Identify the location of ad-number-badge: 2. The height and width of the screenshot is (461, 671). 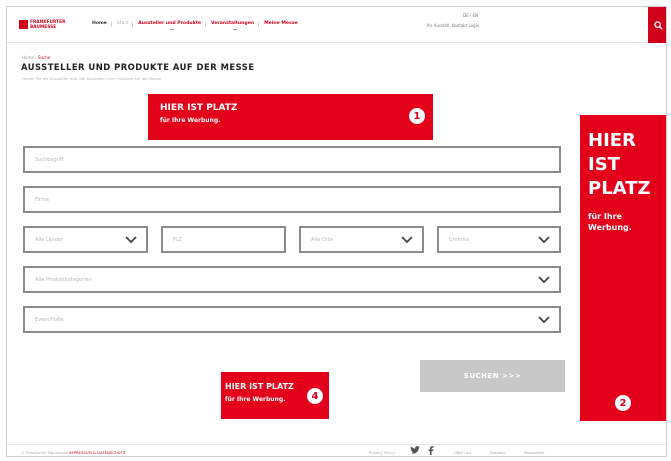
(623, 403).